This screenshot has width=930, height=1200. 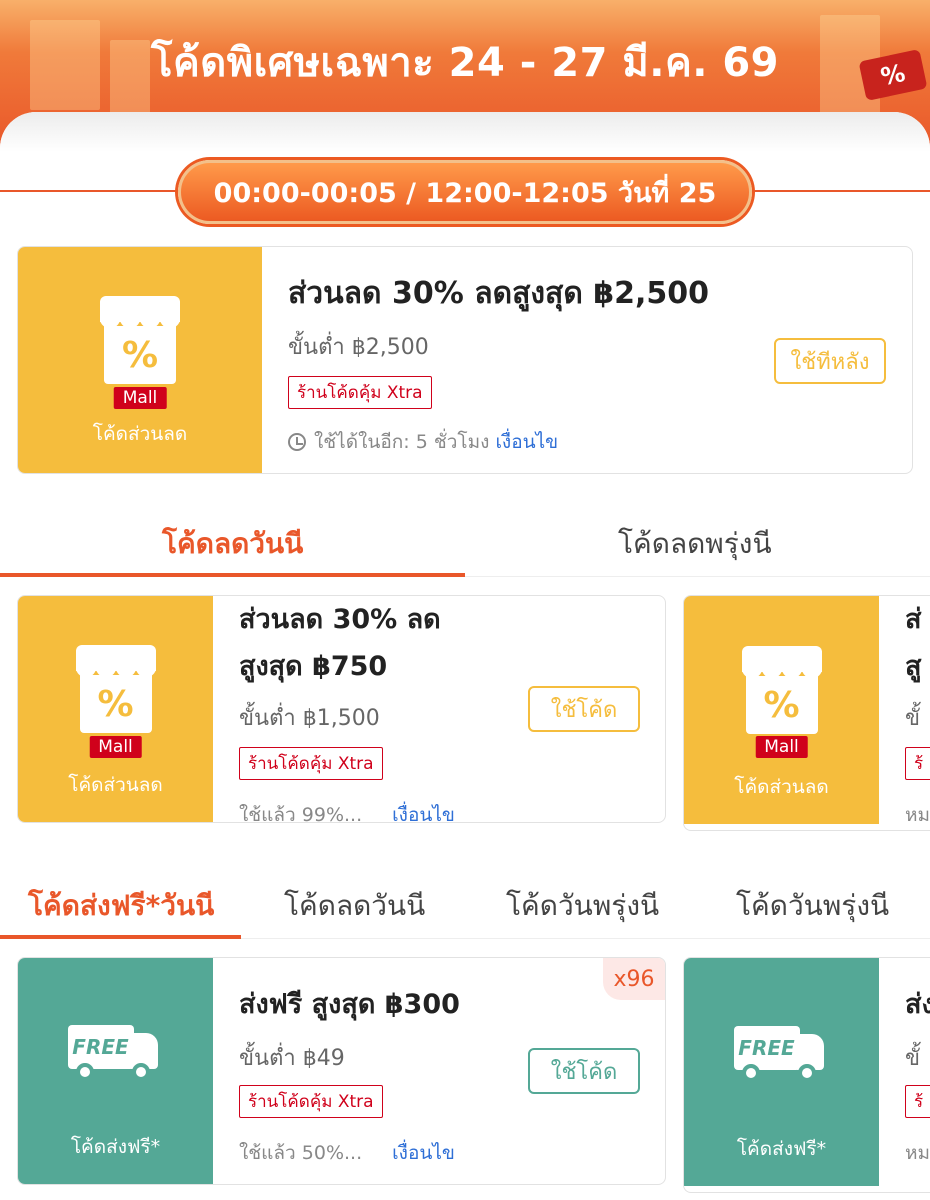 What do you see at coordinates (297, 442) in the screenshot?
I see `clock-icon` at bounding box center [297, 442].